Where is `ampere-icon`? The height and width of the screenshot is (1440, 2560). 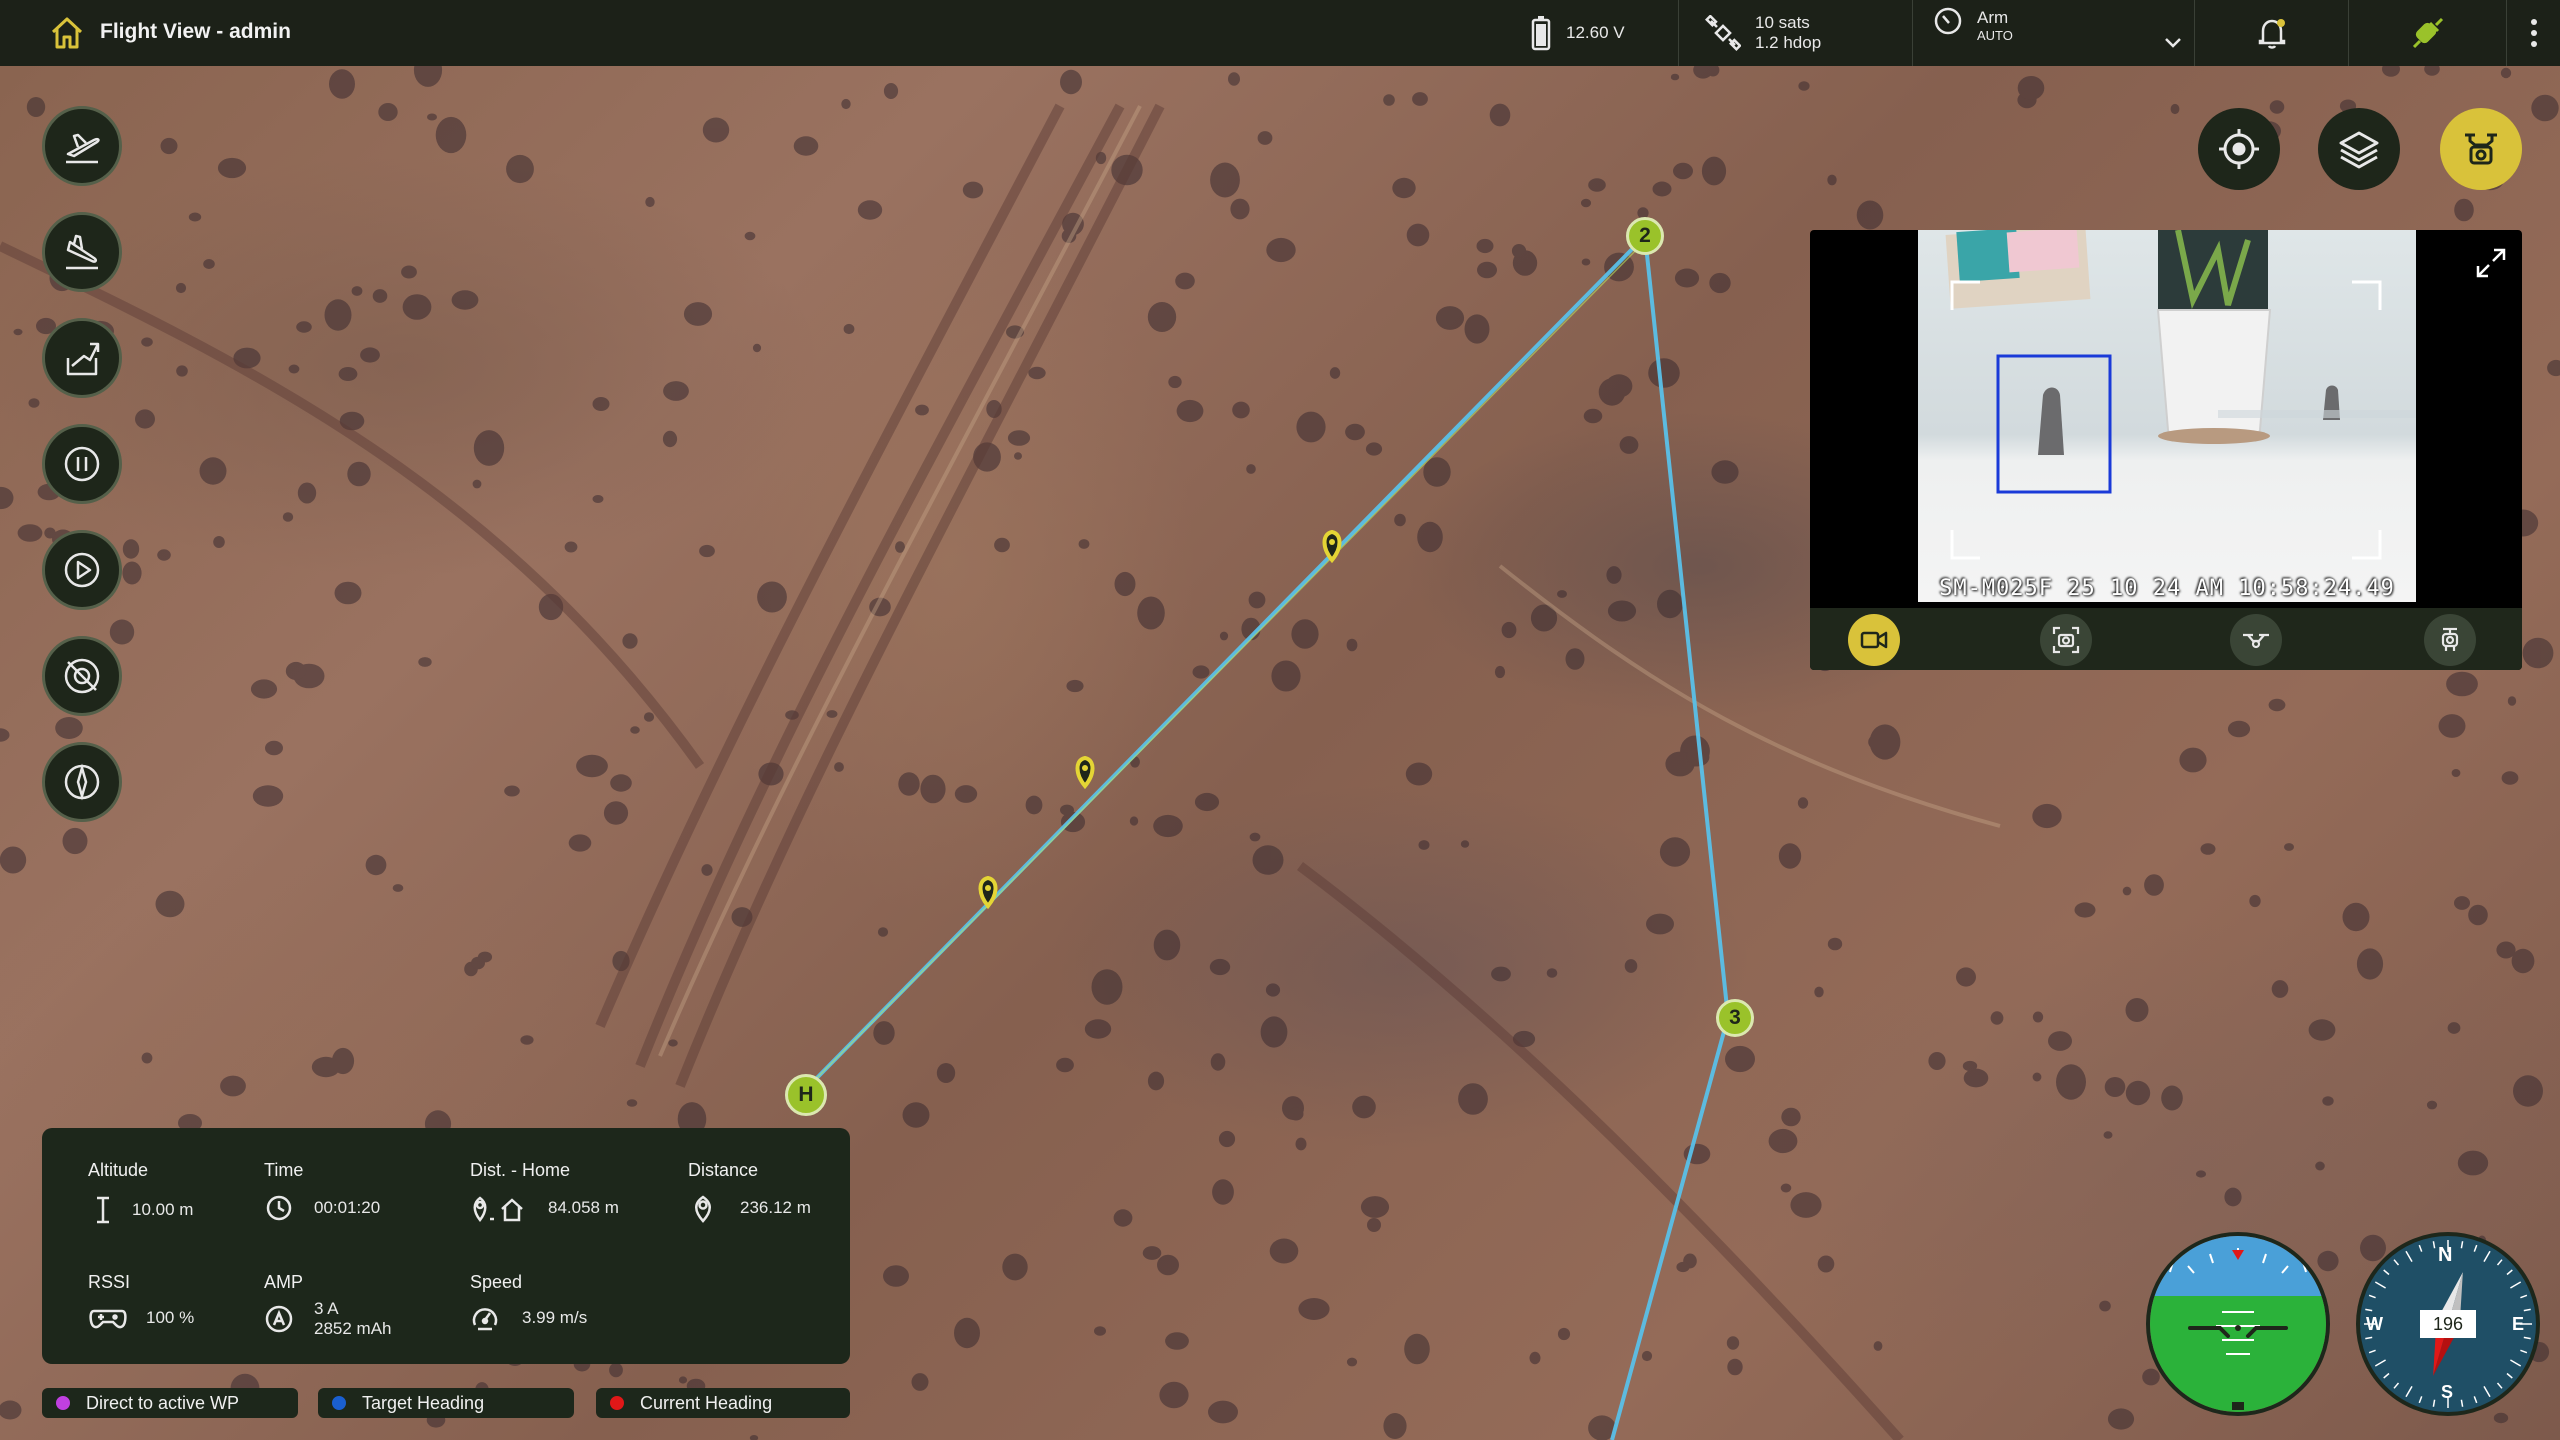
ampere-icon is located at coordinates (279, 1319).